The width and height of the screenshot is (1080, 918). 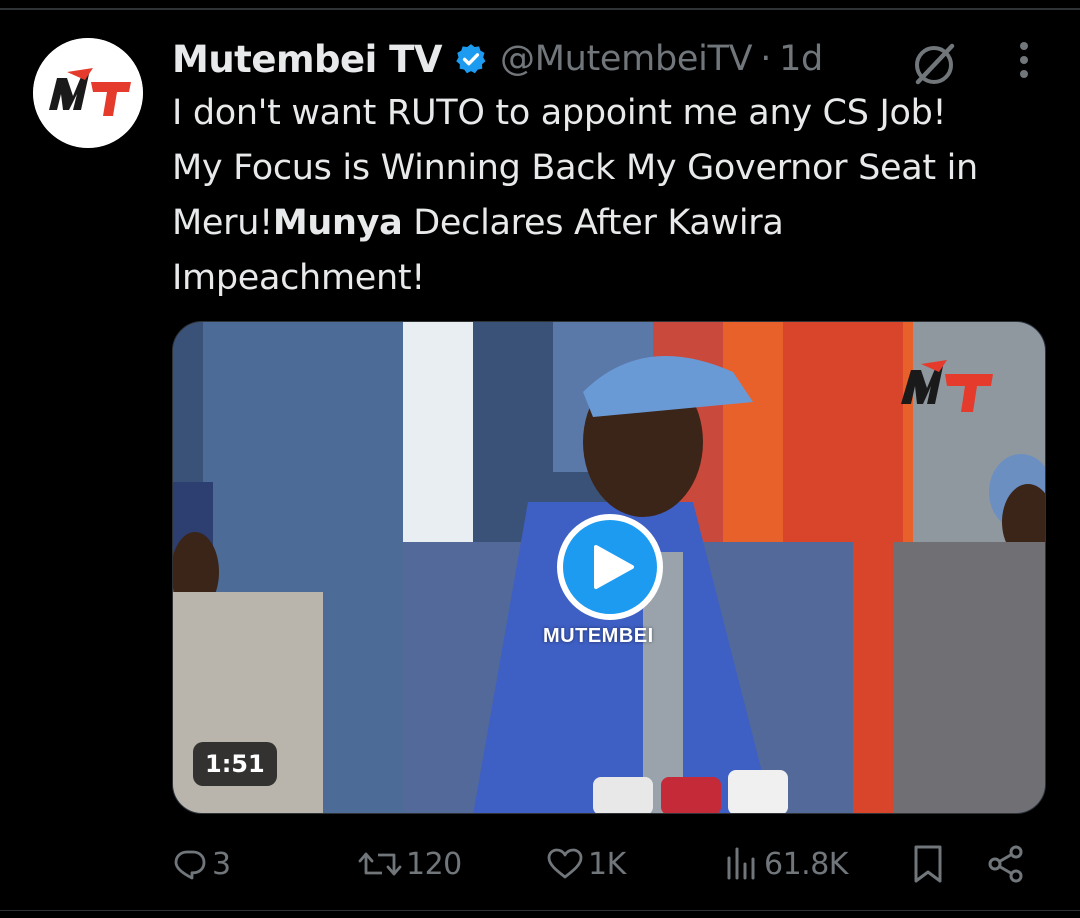 I want to click on bookmark-icon, so click(x=928, y=864).